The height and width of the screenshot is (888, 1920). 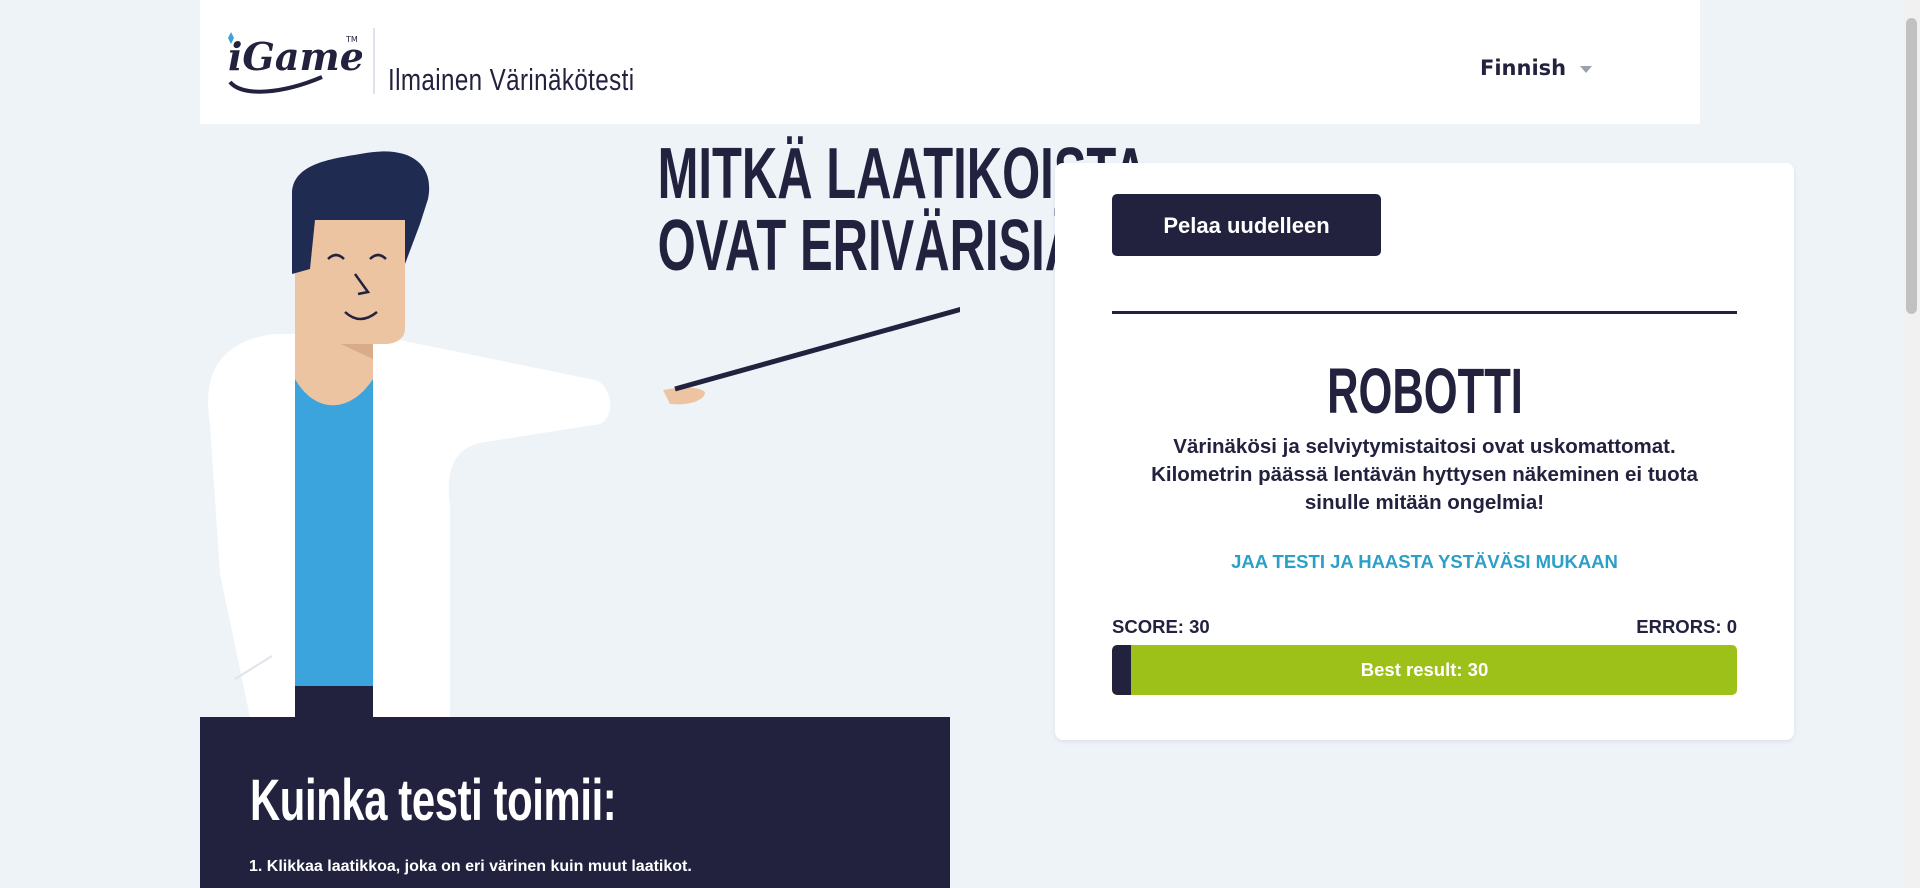 I want to click on igame-logo: iGame TM, so click(x=293, y=62).